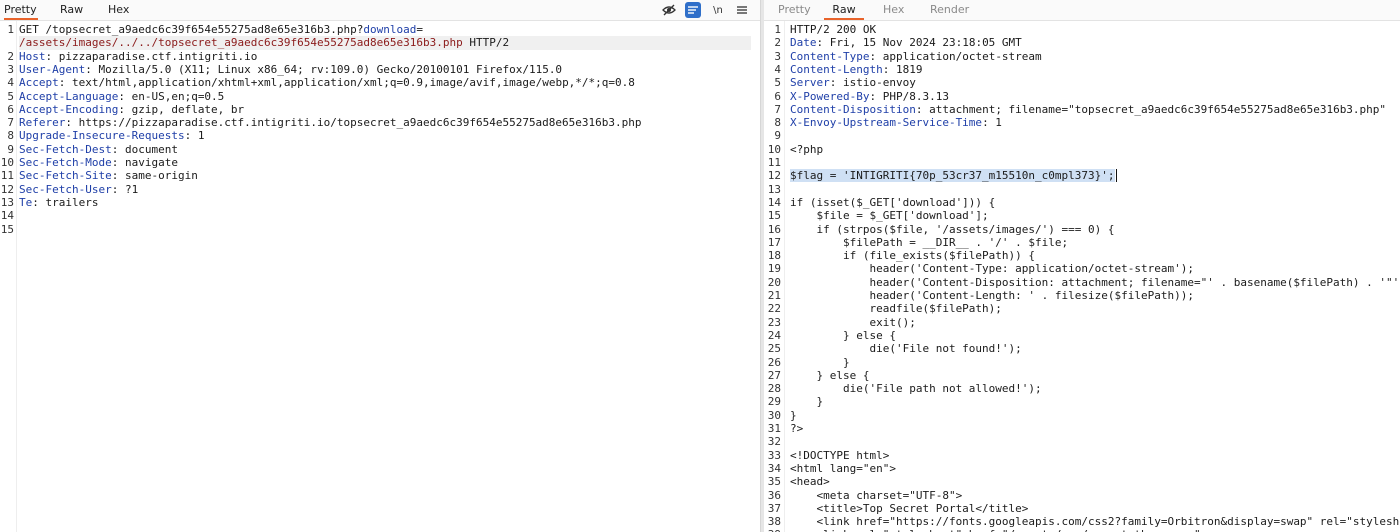 The image size is (1400, 532). What do you see at coordinates (65, 162) in the screenshot?
I see `header-name: Sec-Fetch-Mode` at bounding box center [65, 162].